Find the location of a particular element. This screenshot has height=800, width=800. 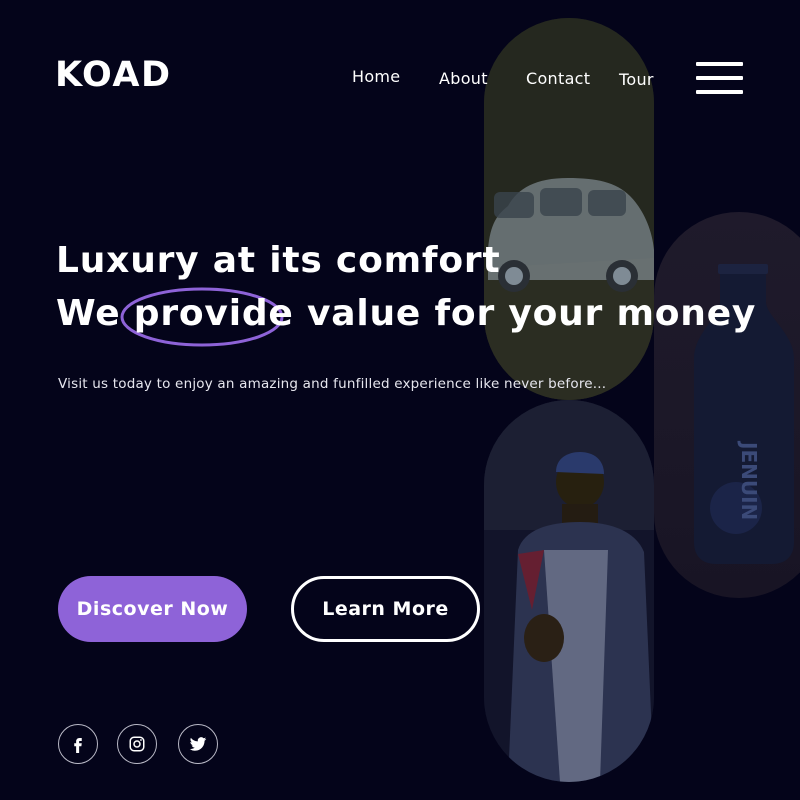

person-image is located at coordinates (569, 591).